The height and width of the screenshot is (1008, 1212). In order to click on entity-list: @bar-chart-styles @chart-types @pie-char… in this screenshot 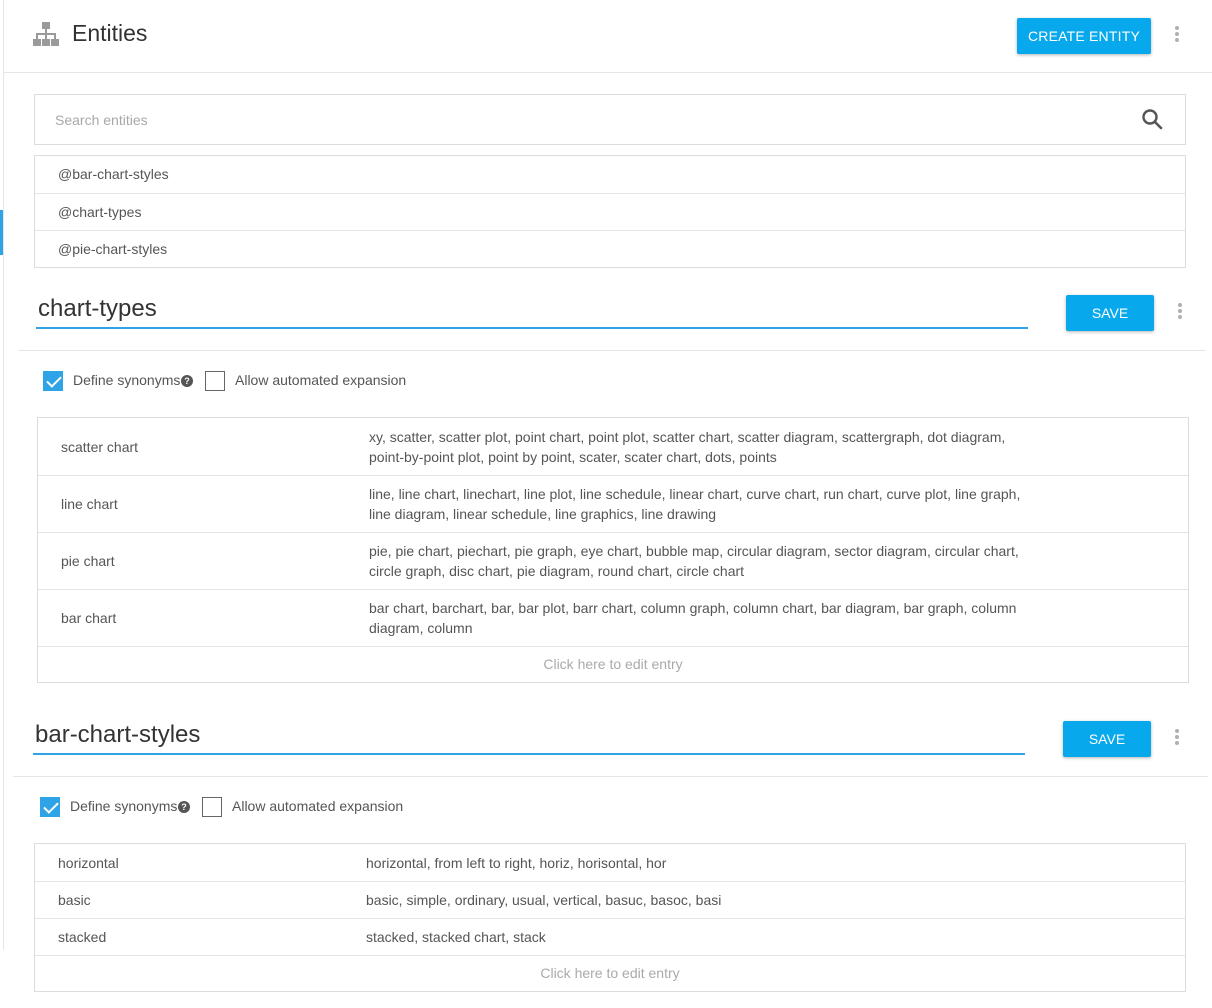, I will do `click(610, 211)`.